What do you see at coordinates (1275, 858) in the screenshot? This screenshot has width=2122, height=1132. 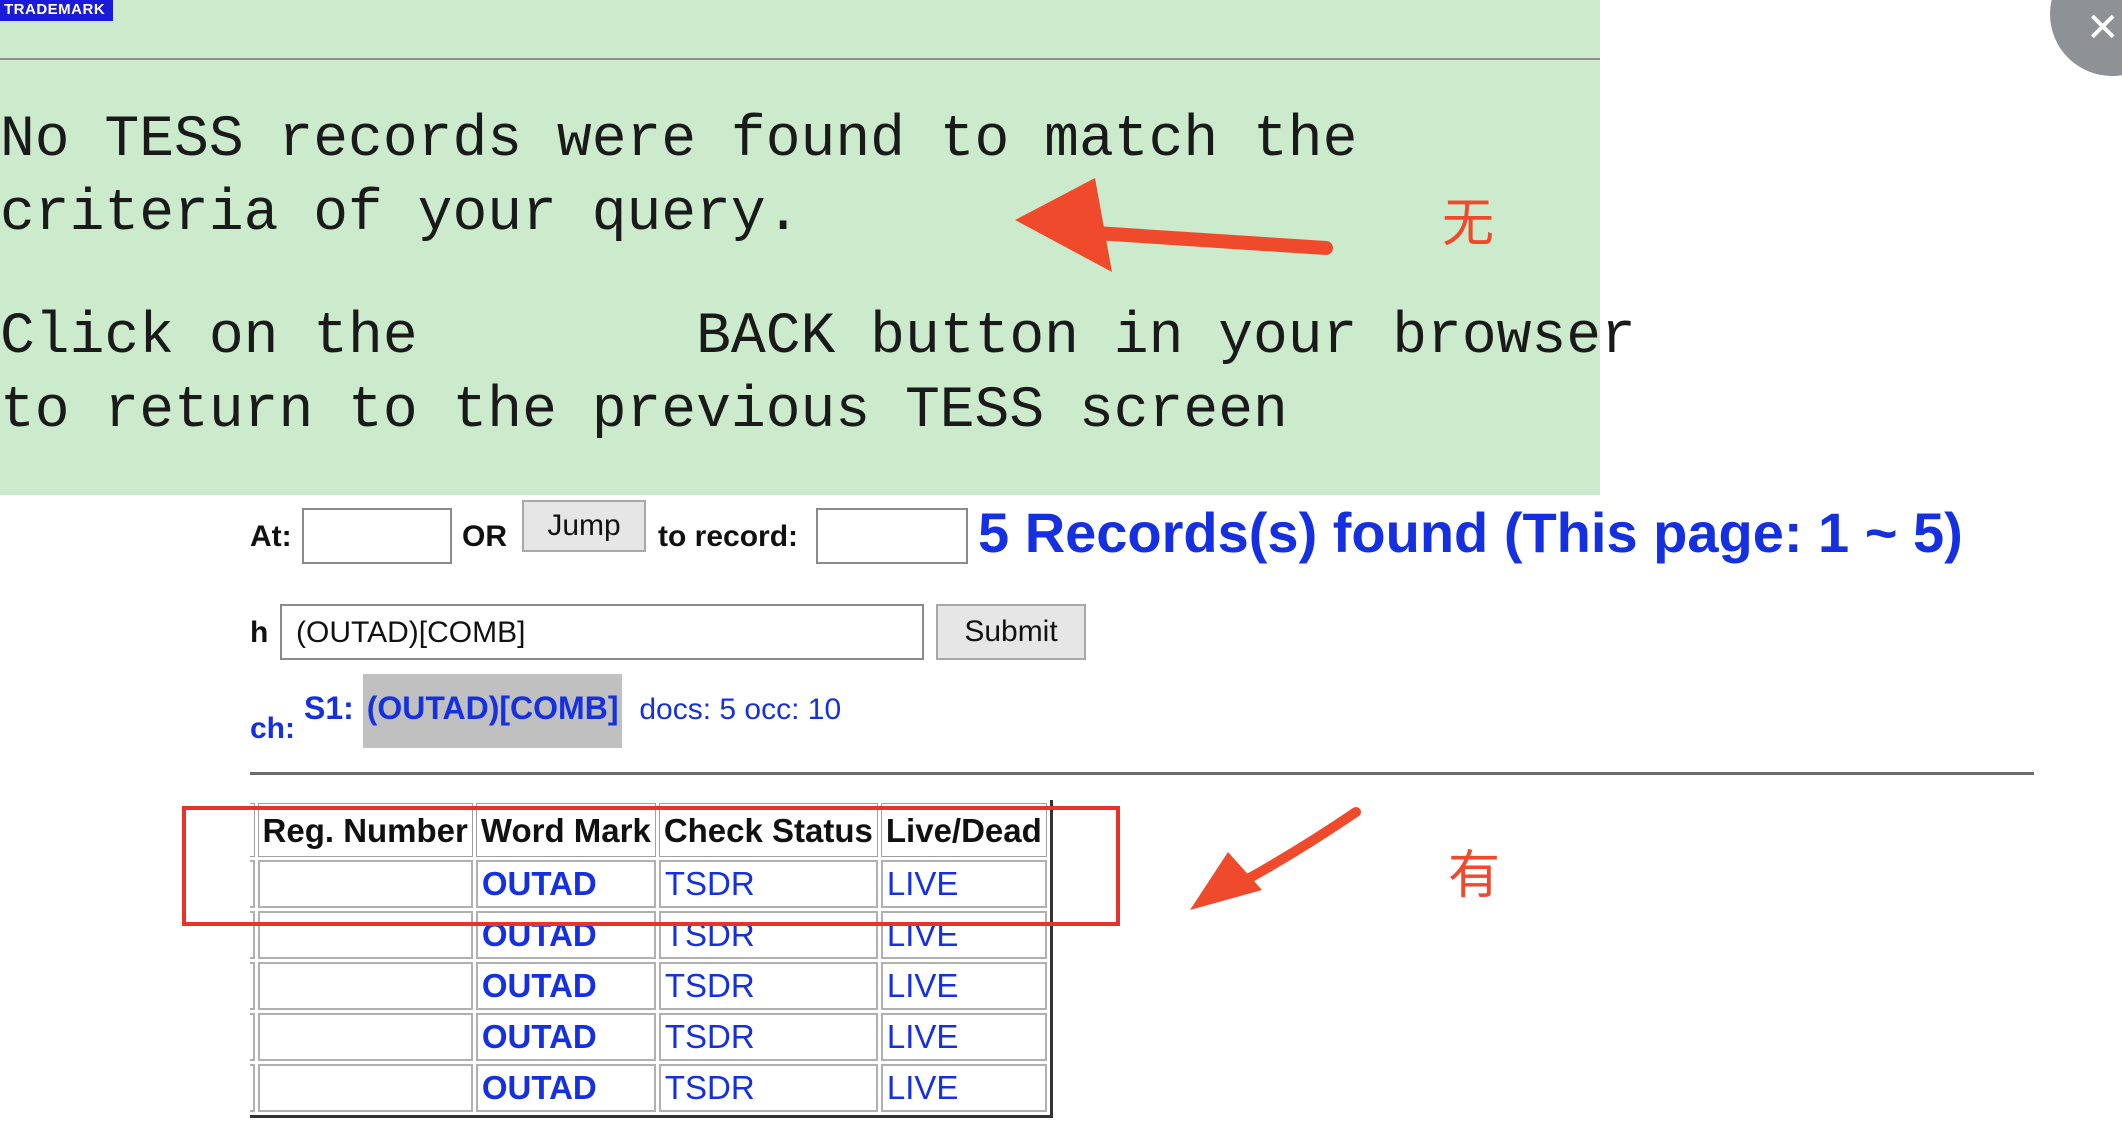 I see `arrow-icon-to-table` at bounding box center [1275, 858].